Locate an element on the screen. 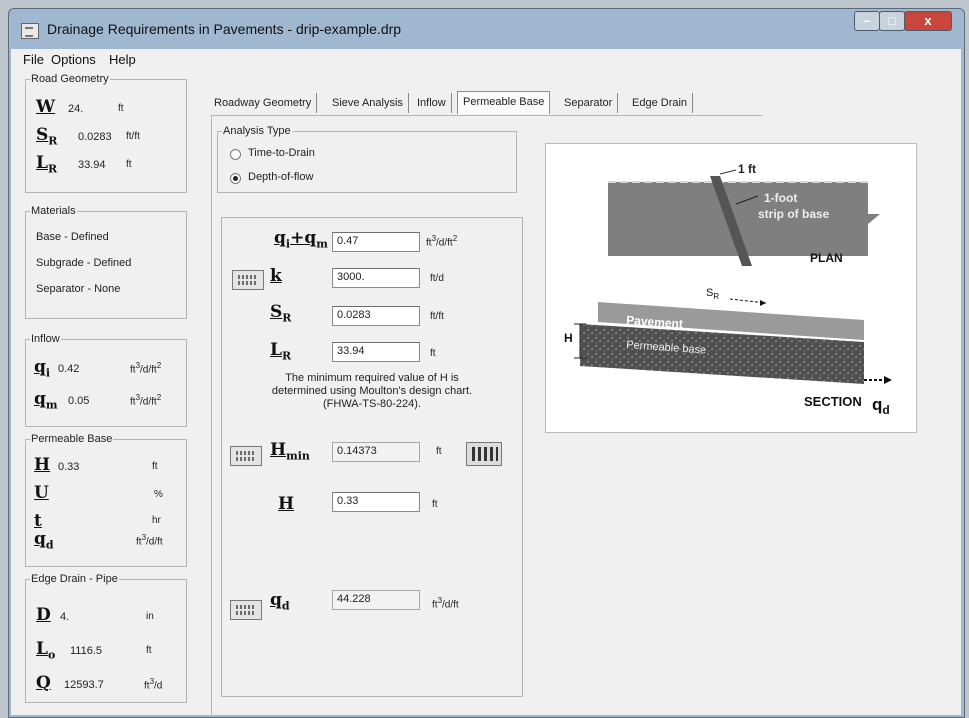 The height and width of the screenshot is (718, 969). lr-label: LR is located at coordinates (280, 351).